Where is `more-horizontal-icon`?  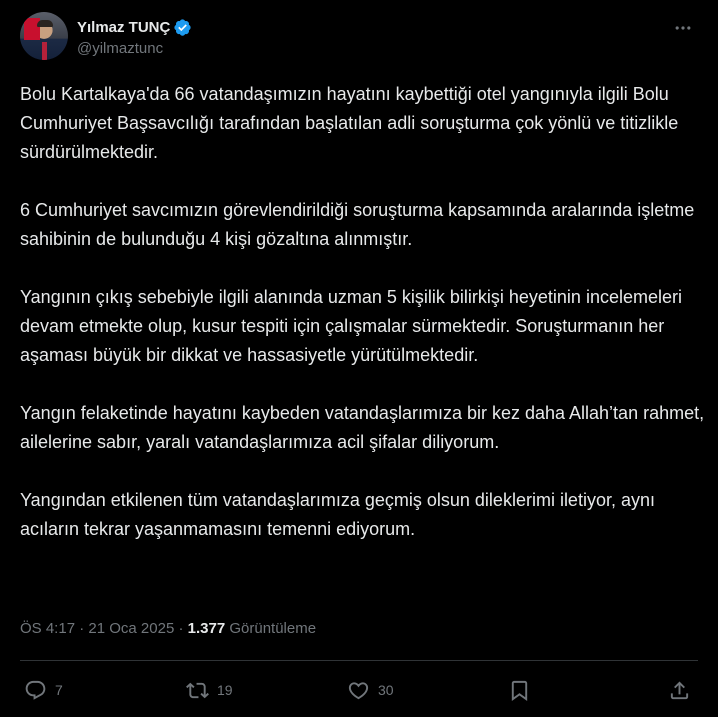 more-horizontal-icon is located at coordinates (683, 28).